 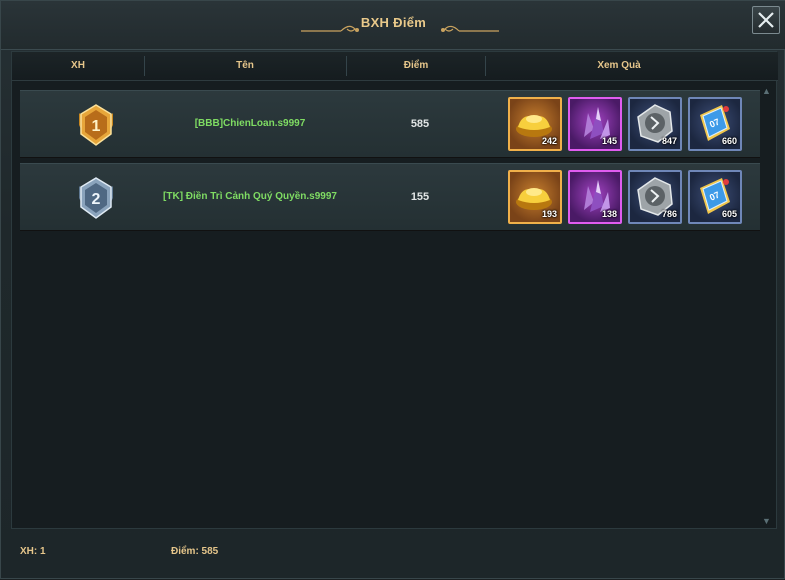 I want to click on silver-rank-2-badge-icon: 2, so click(x=96, y=198).